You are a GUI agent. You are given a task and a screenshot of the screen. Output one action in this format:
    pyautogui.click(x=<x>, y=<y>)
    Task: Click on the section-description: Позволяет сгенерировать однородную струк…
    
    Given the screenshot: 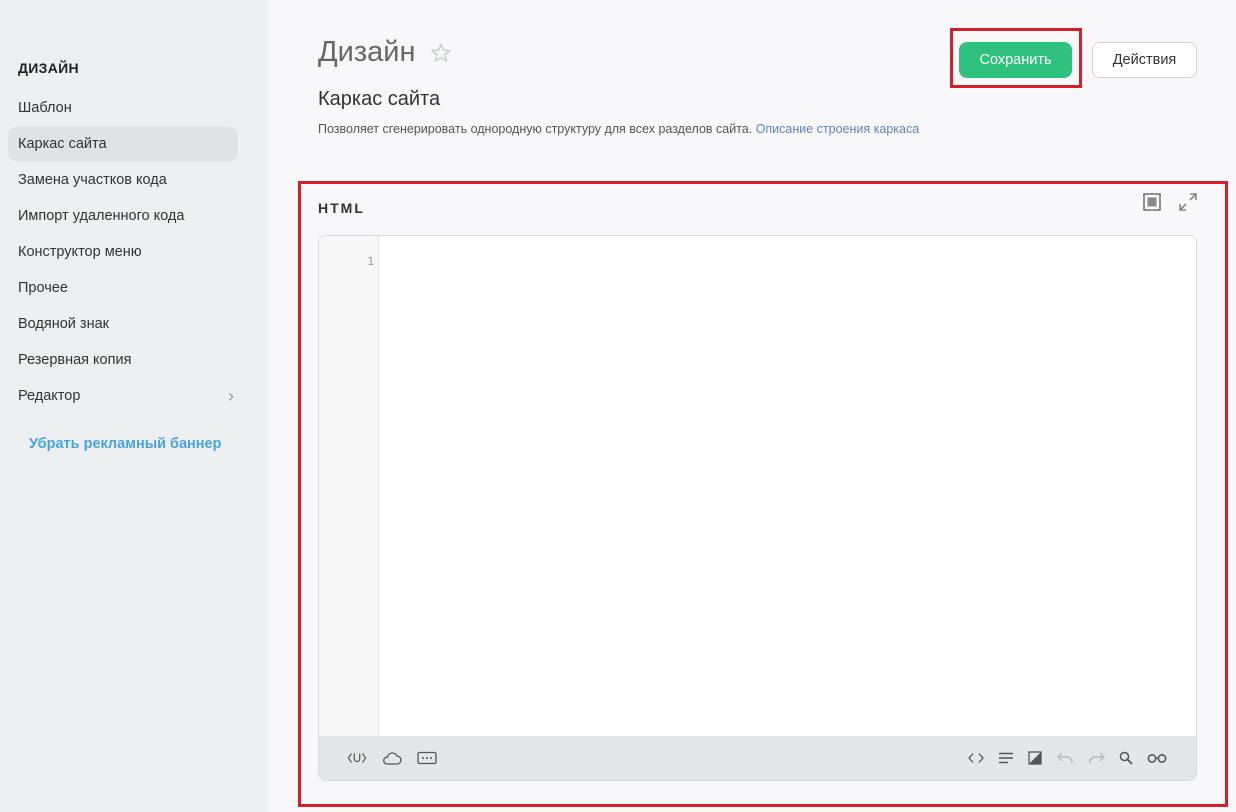 What is the action you would take?
    pyautogui.click(x=623, y=129)
    